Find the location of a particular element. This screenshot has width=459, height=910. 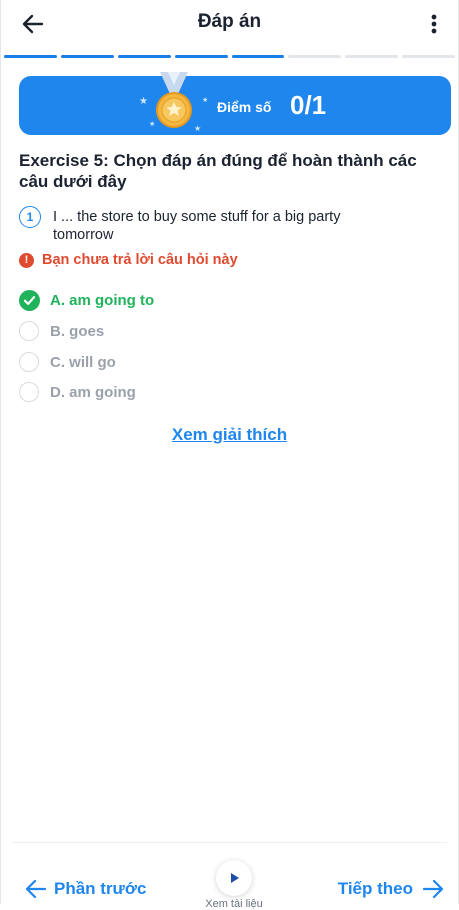

next-button: Tiếp theo is located at coordinates (391, 889).